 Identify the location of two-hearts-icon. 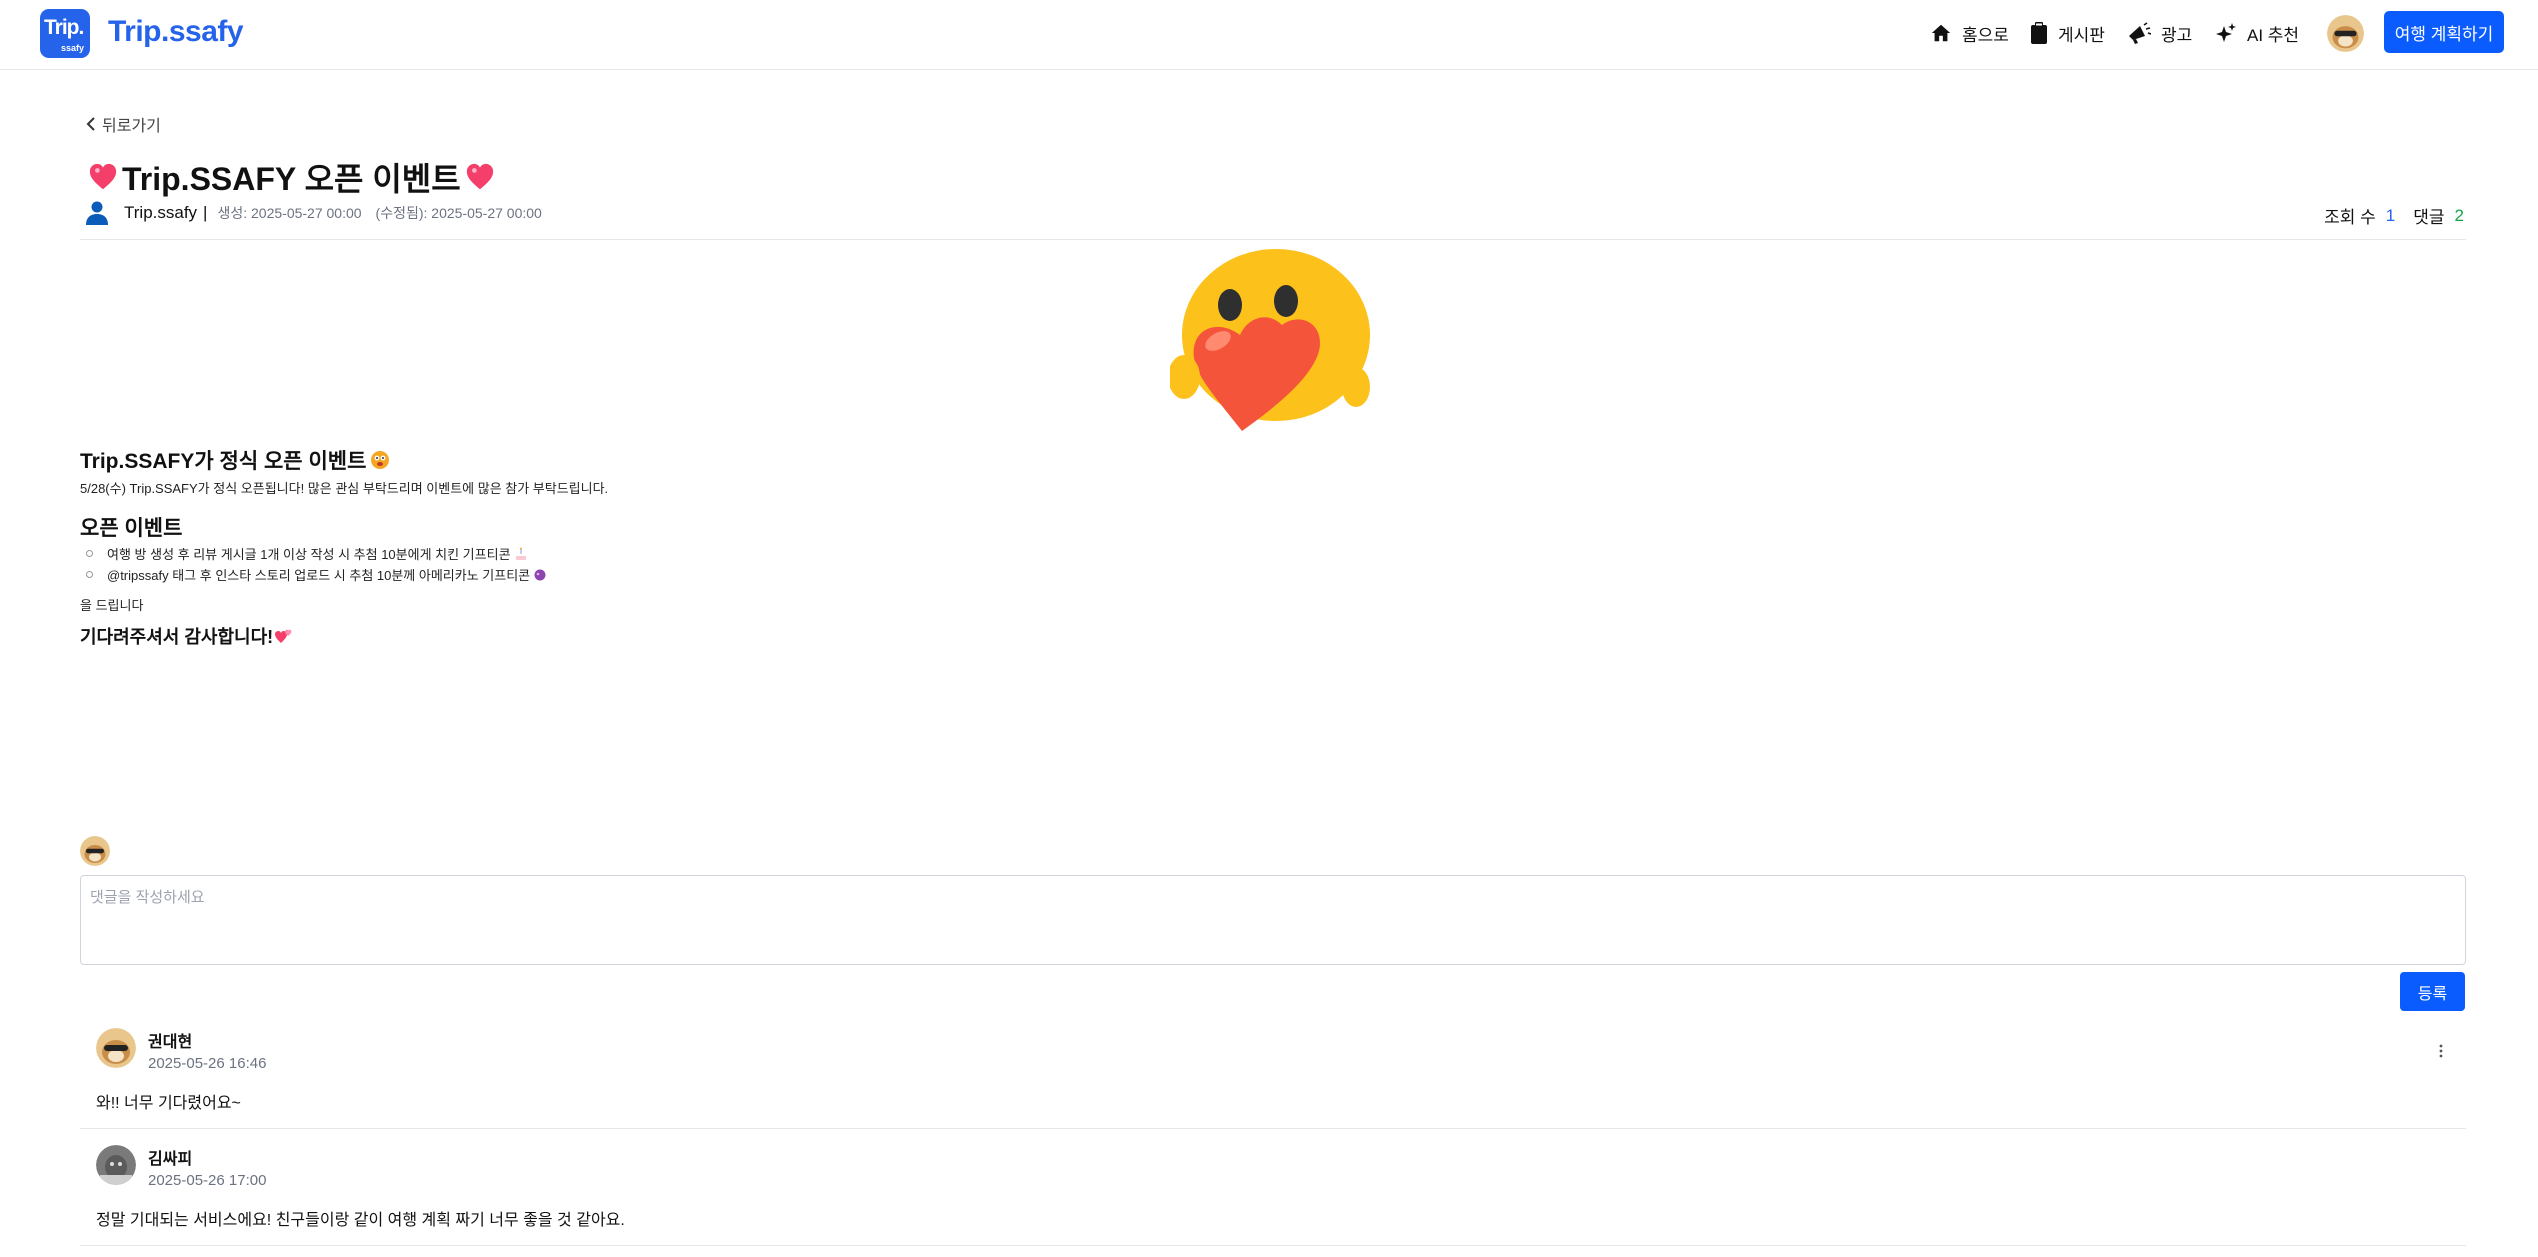
(283, 636).